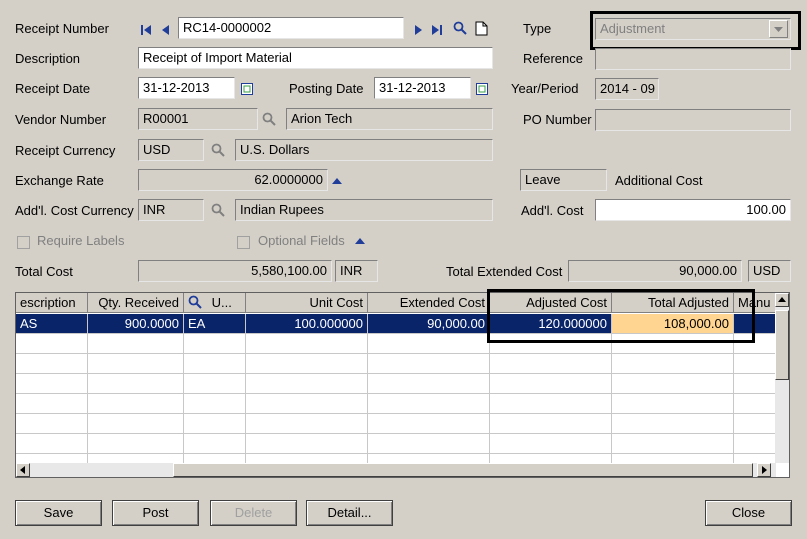  Describe the element at coordinates (52, 324) in the screenshot. I see `cell-description: AS` at that location.